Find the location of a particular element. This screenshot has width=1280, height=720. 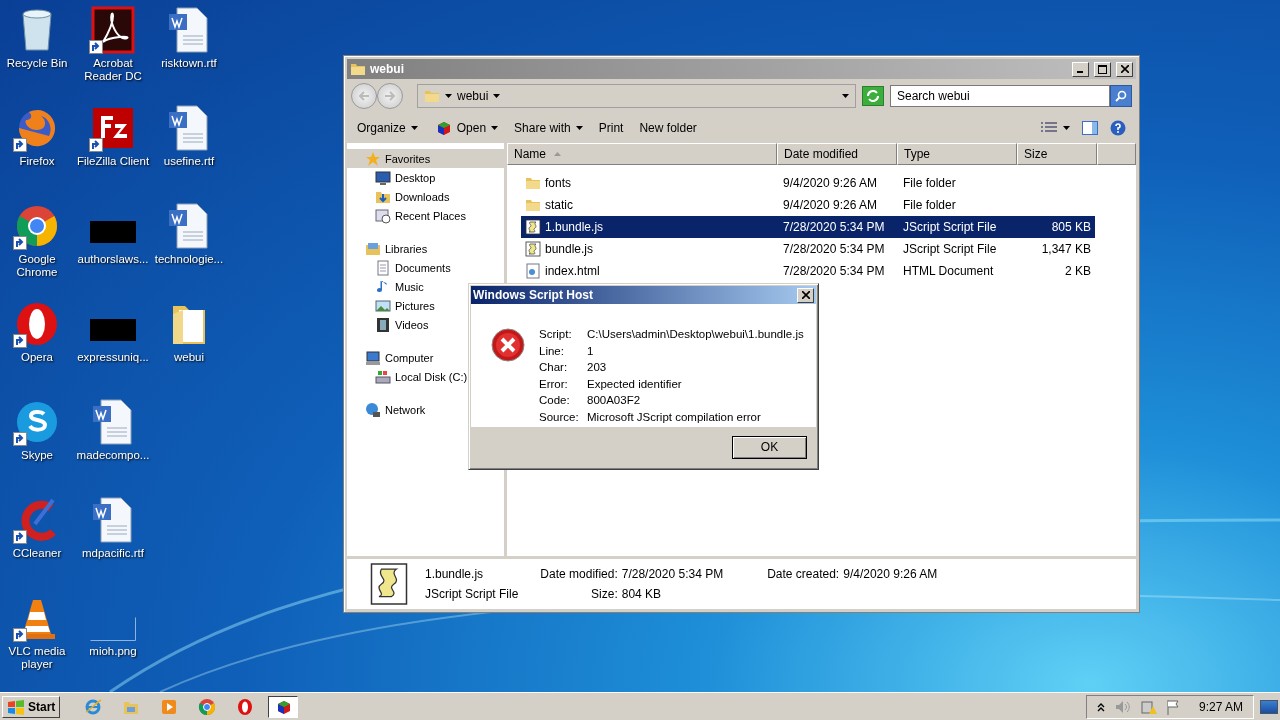

network-icon is located at coordinates (373, 409).